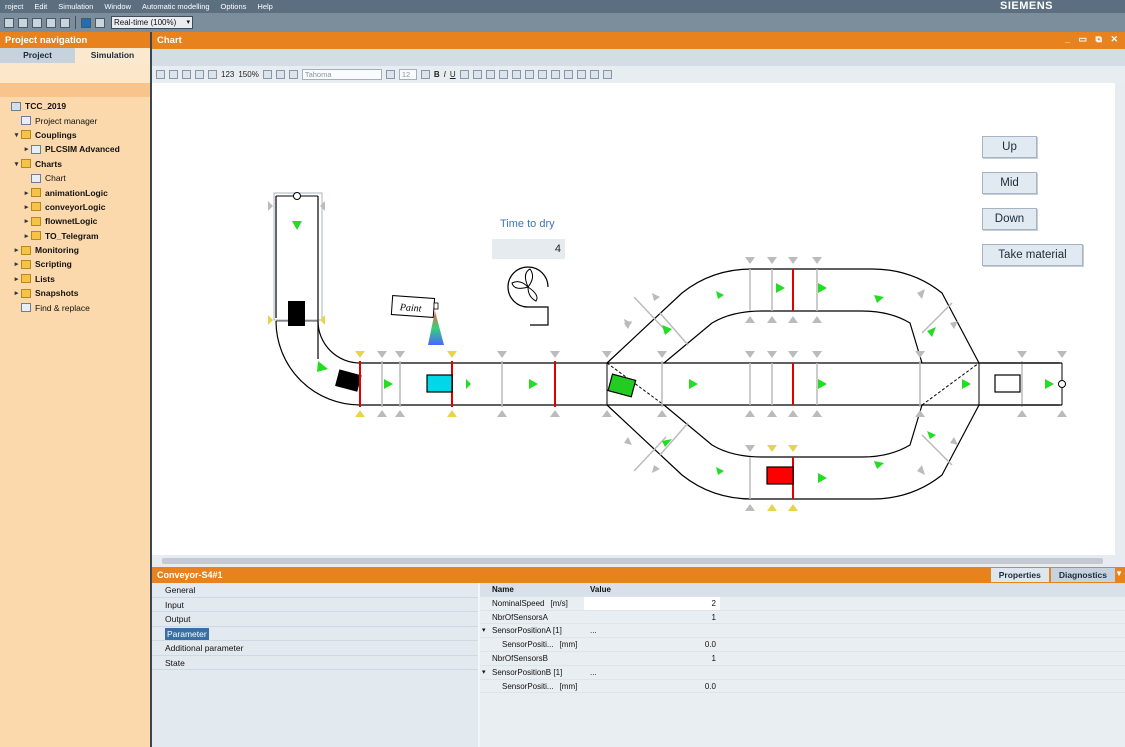 The width and height of the screenshot is (1125, 747). Describe the element at coordinates (477, 74) in the screenshot. I see `line-color-icon` at that location.